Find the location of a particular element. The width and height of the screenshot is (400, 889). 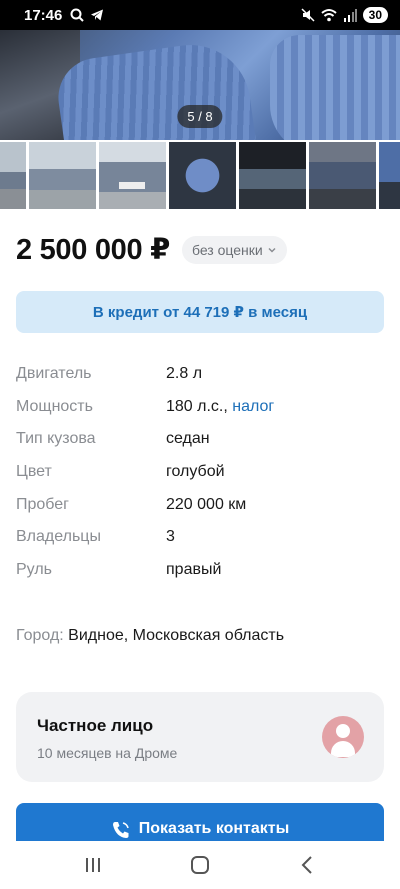

recents-button is located at coordinates (93, 865).